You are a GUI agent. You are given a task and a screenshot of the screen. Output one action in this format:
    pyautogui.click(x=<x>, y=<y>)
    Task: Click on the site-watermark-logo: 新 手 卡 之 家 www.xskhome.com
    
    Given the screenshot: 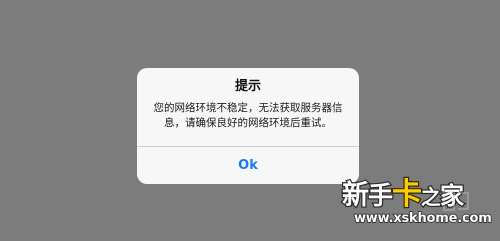 What is the action you would take?
    pyautogui.click(x=416, y=206)
    